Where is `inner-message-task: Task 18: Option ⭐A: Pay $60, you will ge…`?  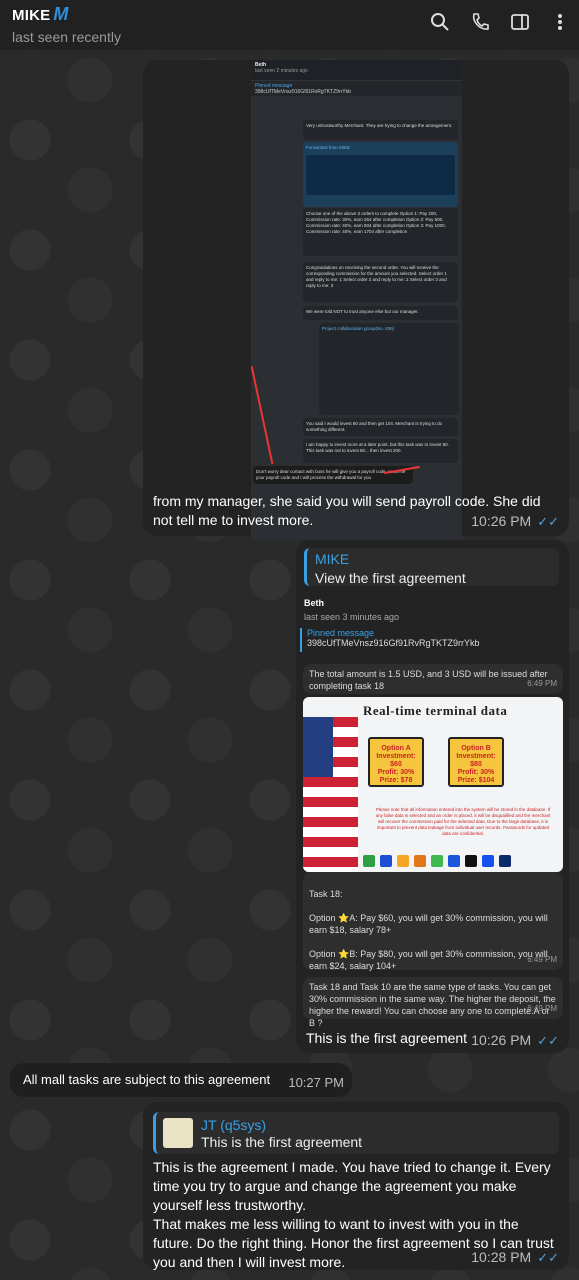
inner-message-task: Task 18: Option ⭐A: Pay $60, you will ge… is located at coordinates (433, 933).